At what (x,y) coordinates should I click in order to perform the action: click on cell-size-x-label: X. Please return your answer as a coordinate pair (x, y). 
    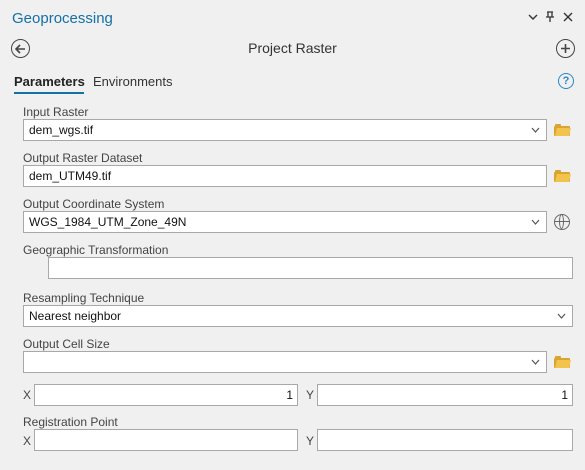
    Looking at the image, I should click on (27, 395).